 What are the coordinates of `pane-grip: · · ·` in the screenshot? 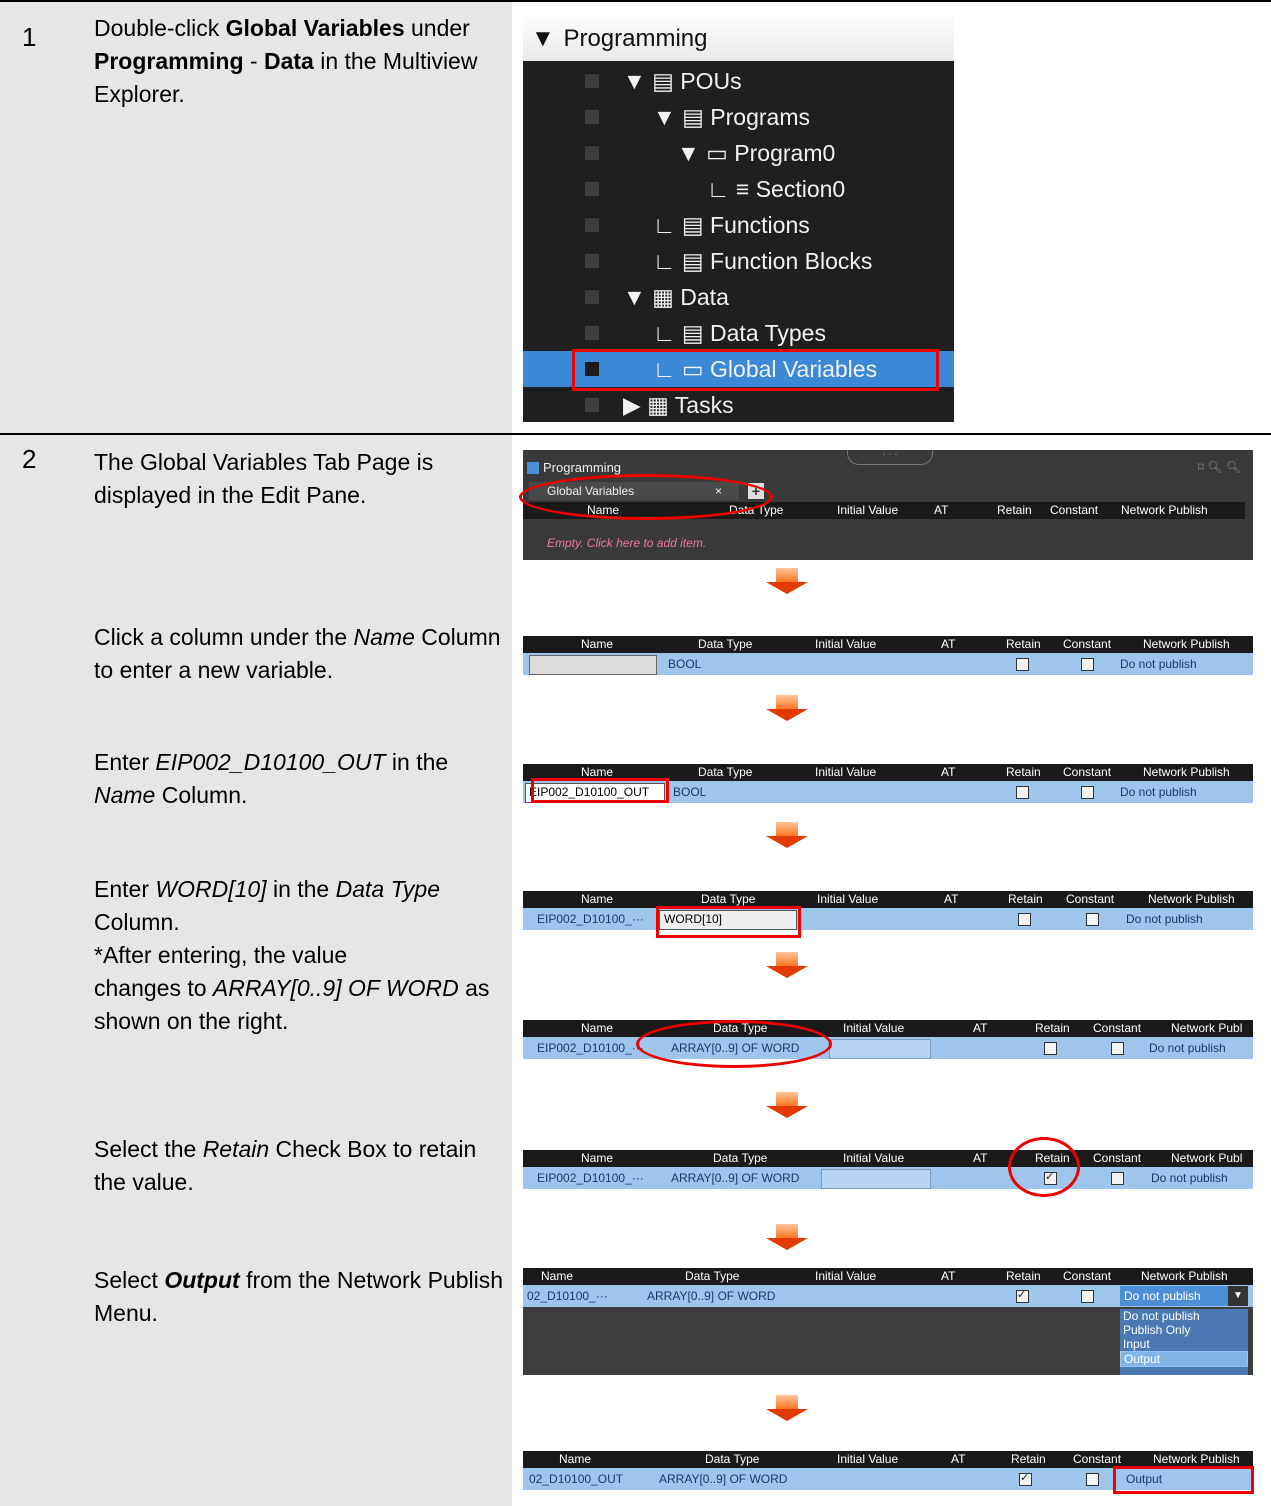 It's located at (890, 457).